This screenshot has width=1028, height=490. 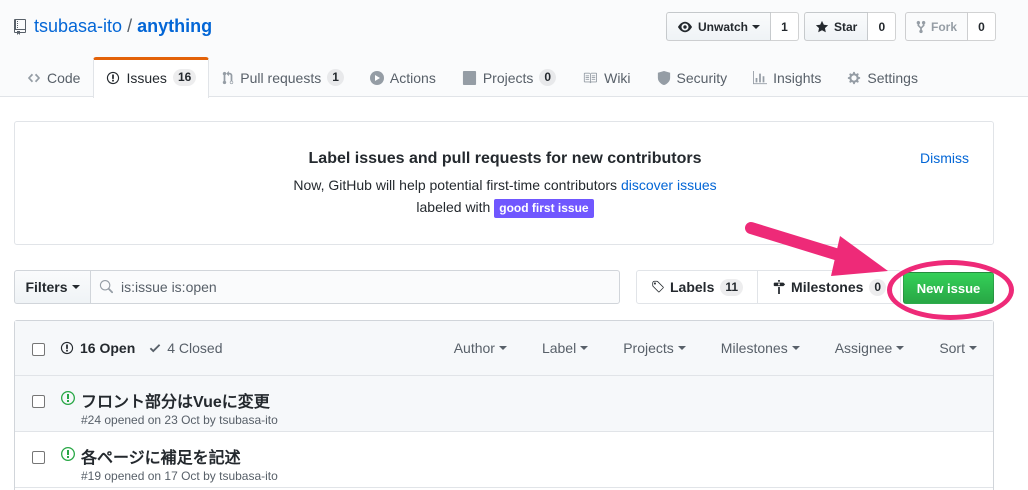 I want to click on filters-label: Filters, so click(x=46, y=287).